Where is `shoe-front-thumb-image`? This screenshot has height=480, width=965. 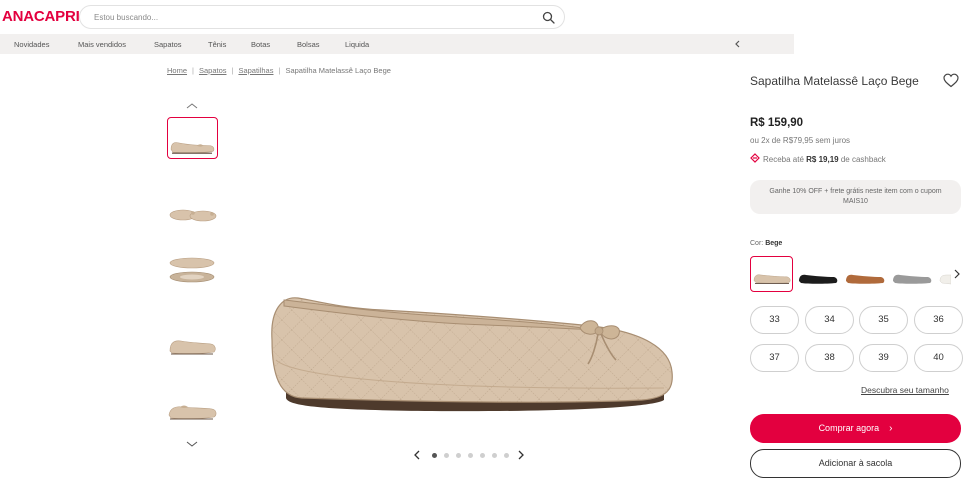 shoe-front-thumb-image is located at coordinates (192, 347).